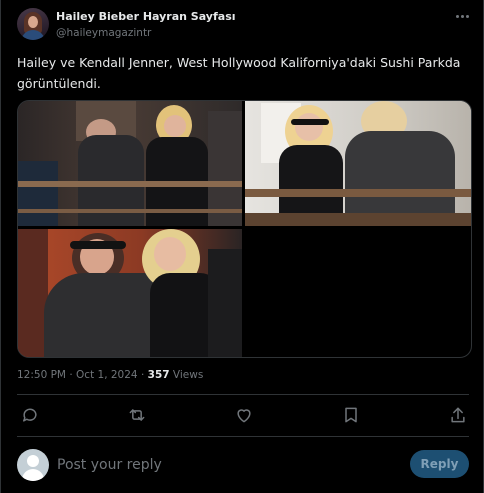 This screenshot has width=484, height=493. What do you see at coordinates (41, 375) in the screenshot?
I see `tweet-time: 12:50 PM` at bounding box center [41, 375].